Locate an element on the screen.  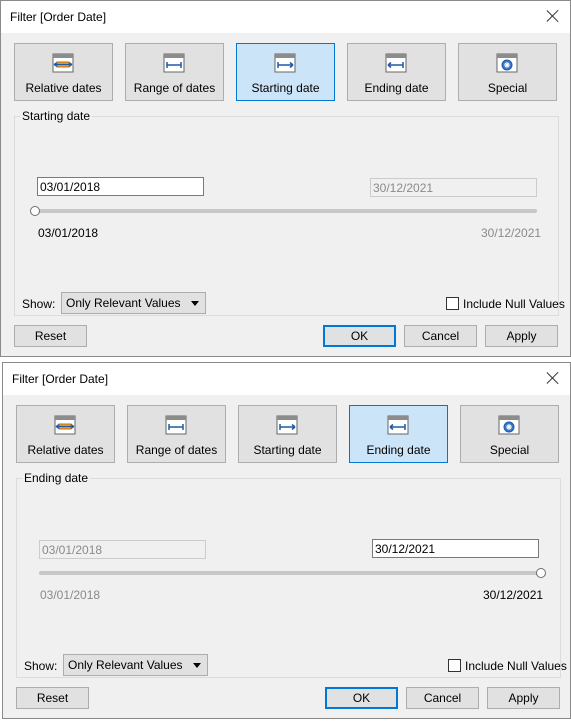
end-slider-handle is located at coordinates (541, 573).